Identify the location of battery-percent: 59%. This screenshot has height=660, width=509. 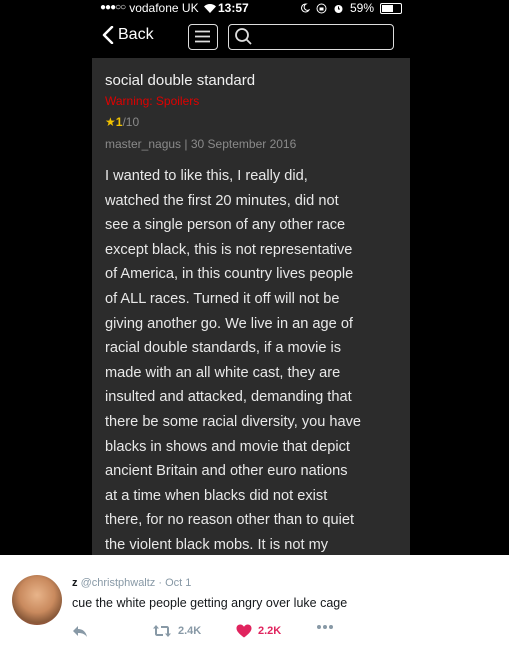
(362, 8).